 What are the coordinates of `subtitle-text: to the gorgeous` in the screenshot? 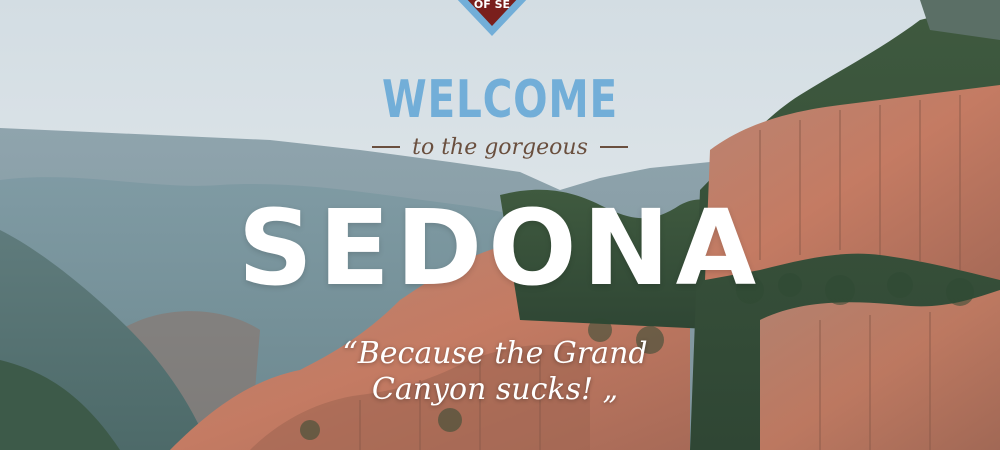 It's located at (500, 147).